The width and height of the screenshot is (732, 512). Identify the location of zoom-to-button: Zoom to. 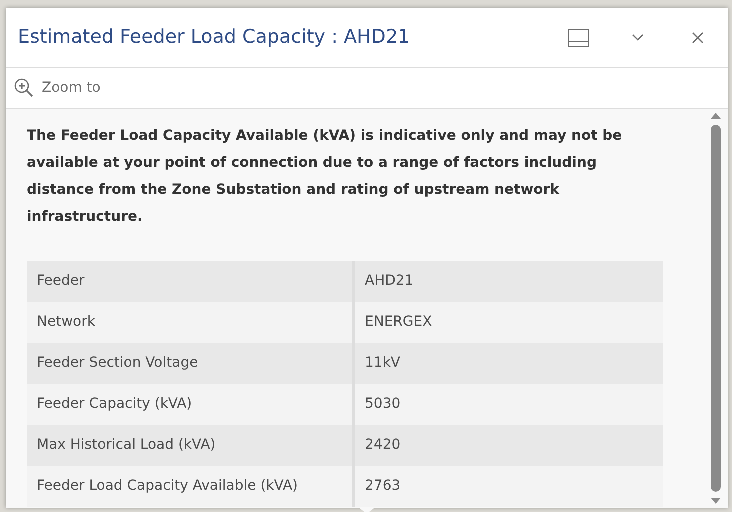
(57, 88).